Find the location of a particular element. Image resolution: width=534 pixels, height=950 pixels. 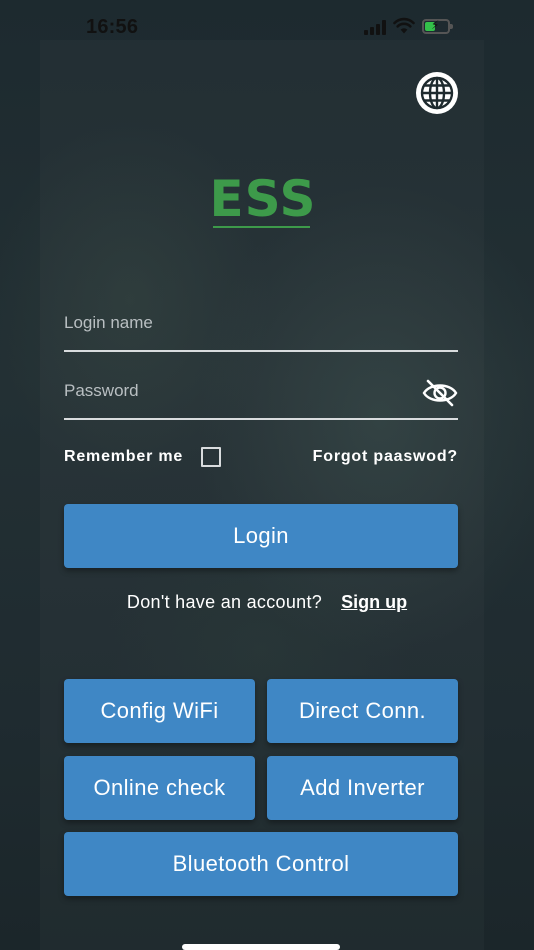

signup-row: Don't have an account? Sign up is located at coordinates (267, 602).